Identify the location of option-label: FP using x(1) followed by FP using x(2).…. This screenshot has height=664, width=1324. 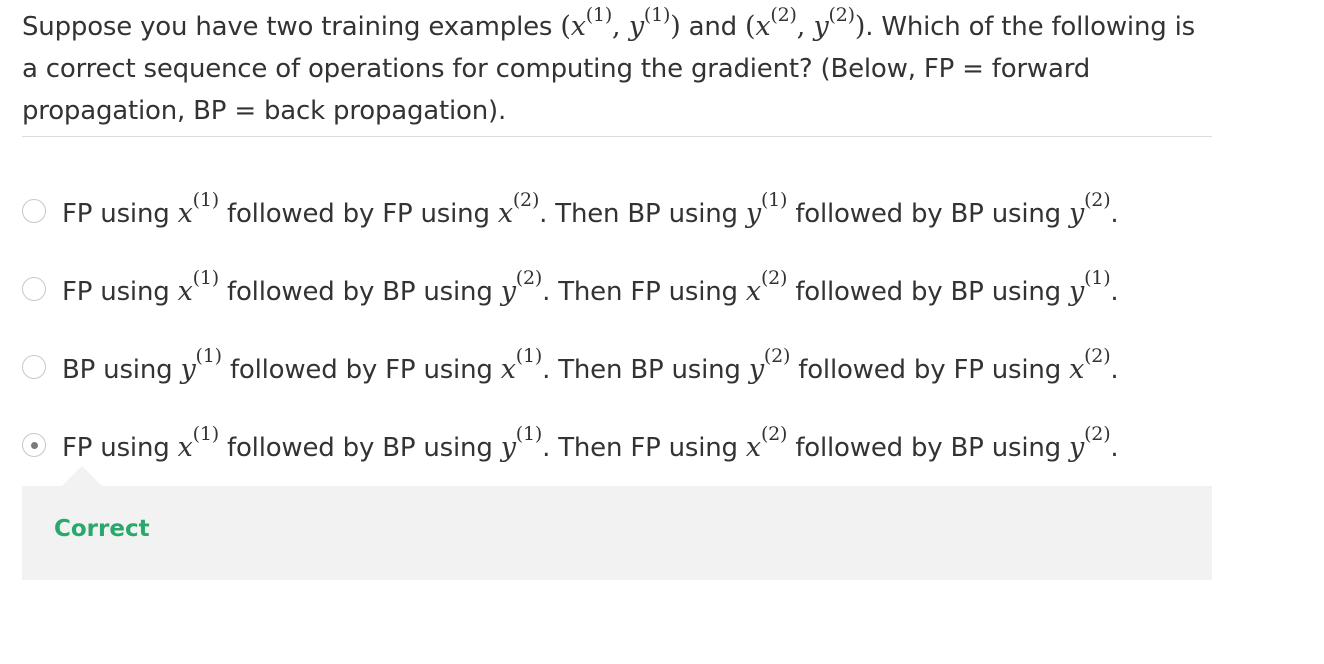
(590, 209).